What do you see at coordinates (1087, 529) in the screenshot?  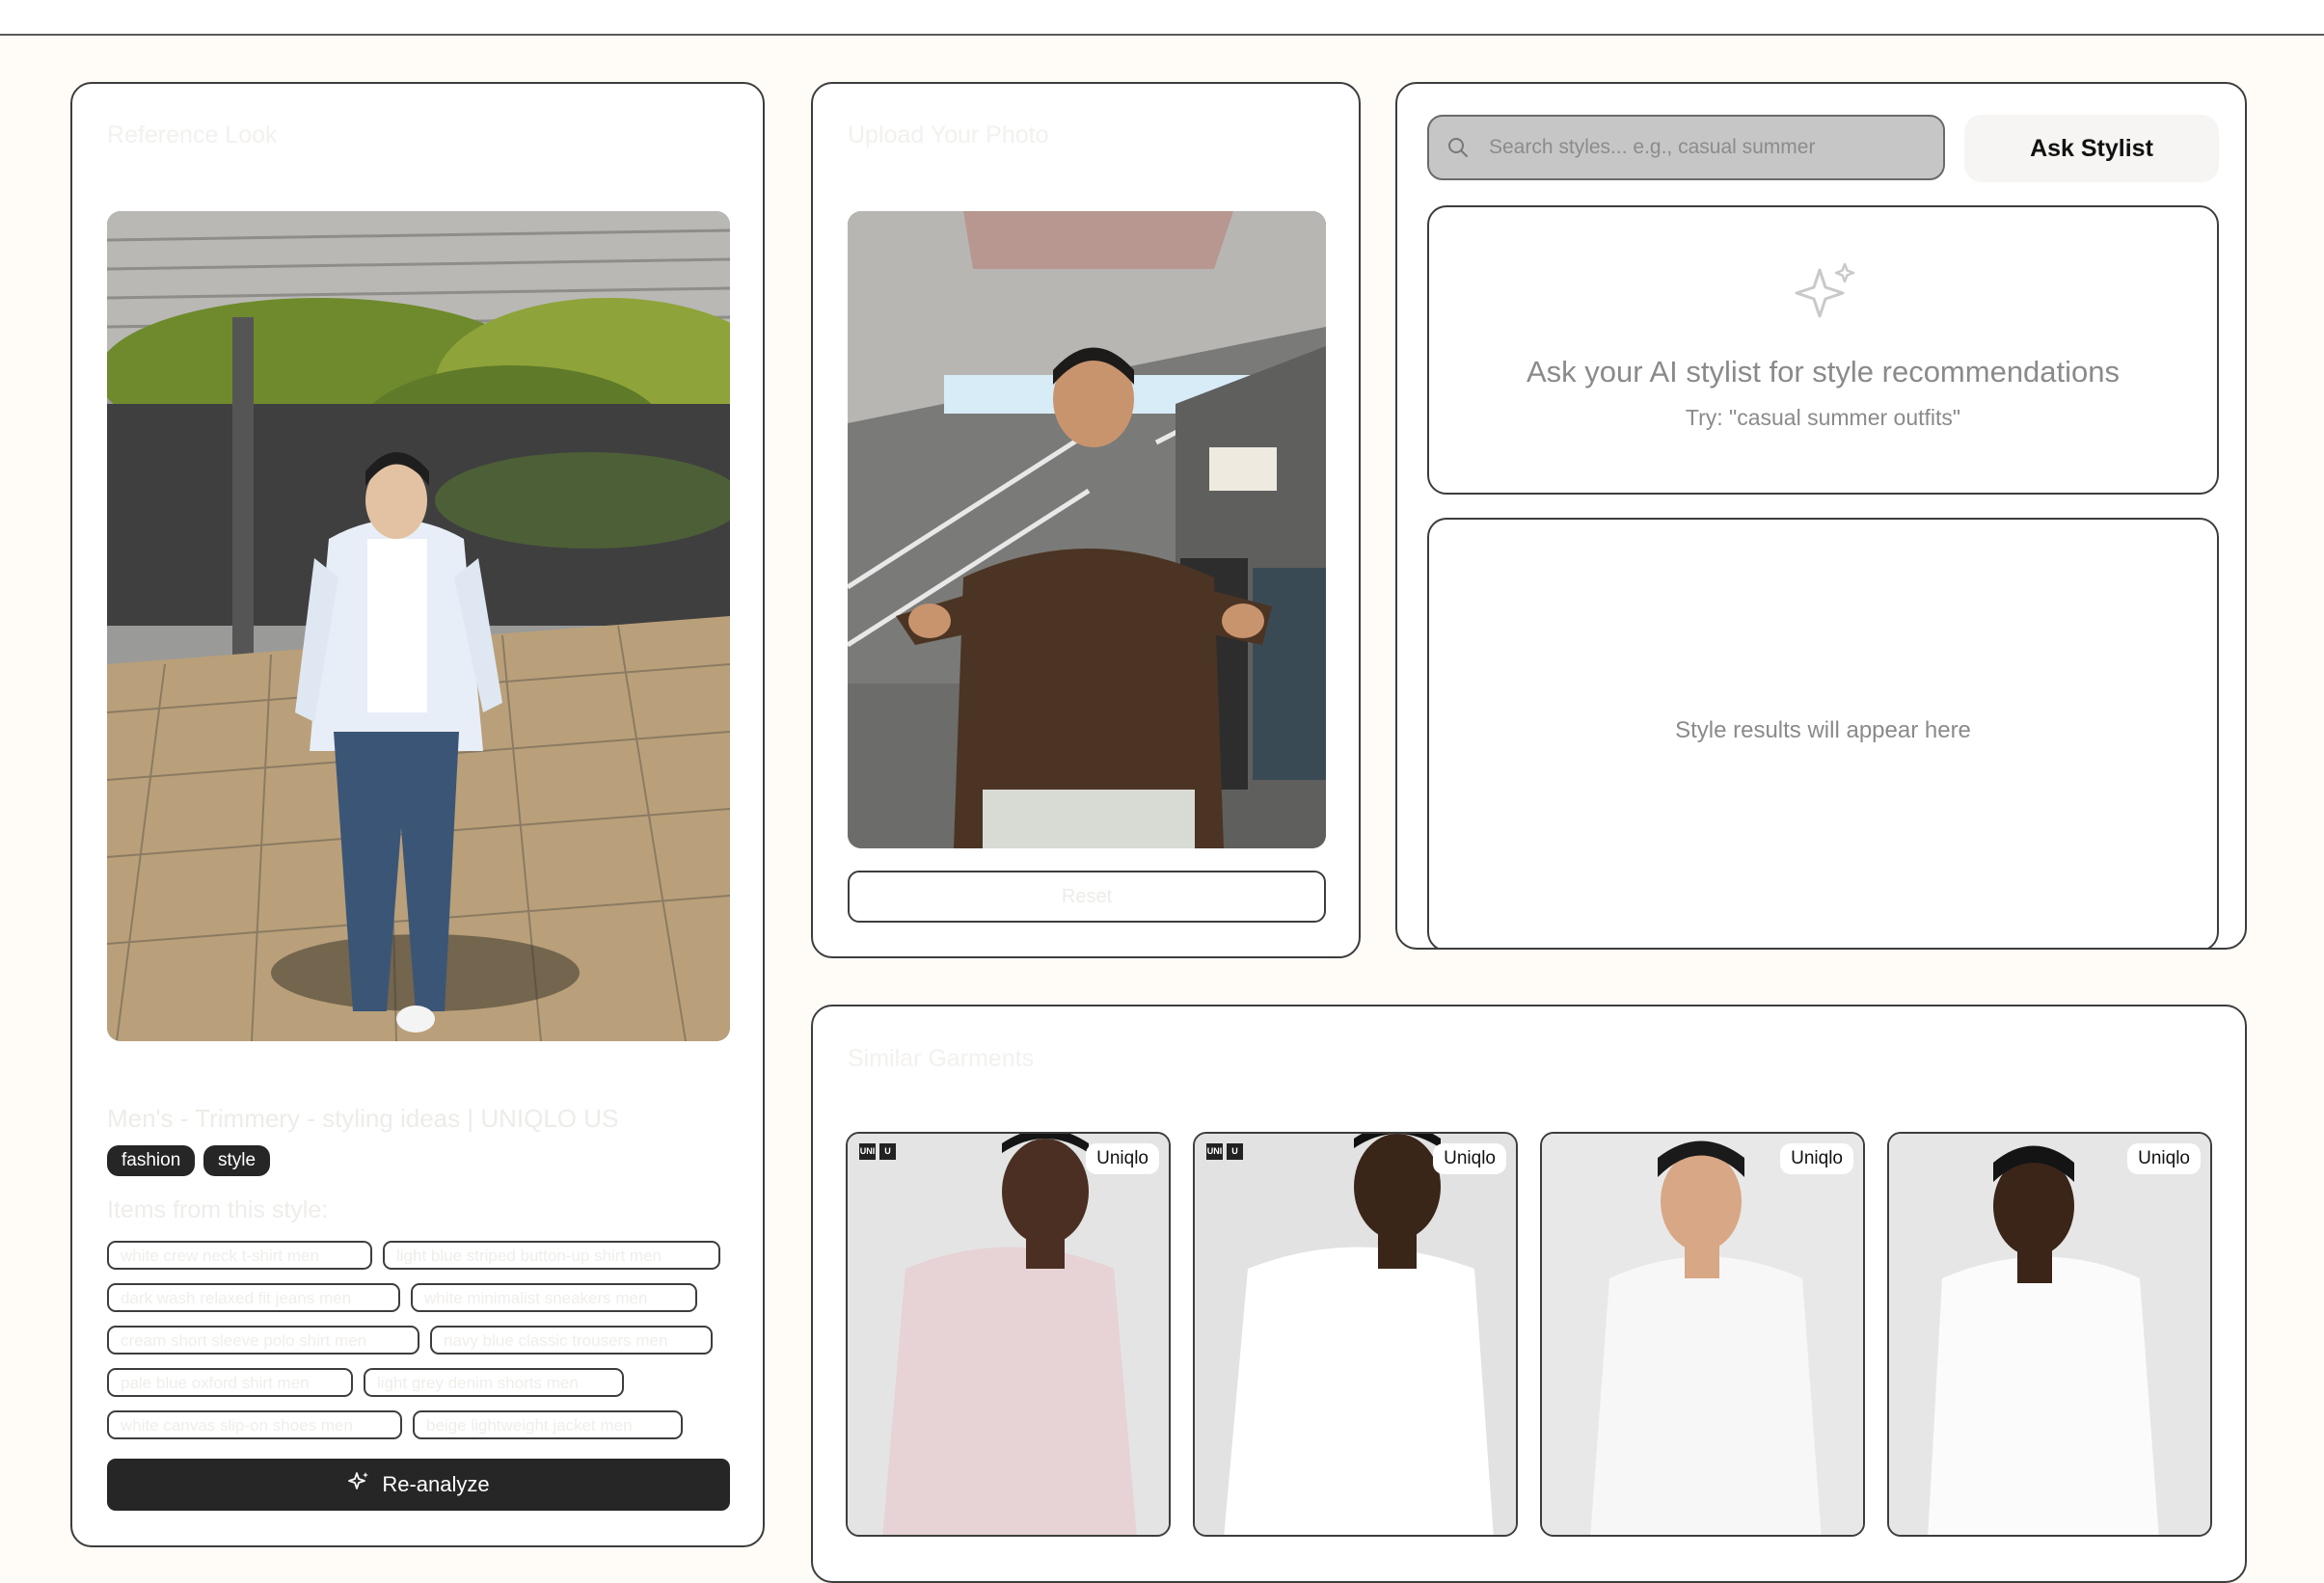 I see `uploaded-photo` at bounding box center [1087, 529].